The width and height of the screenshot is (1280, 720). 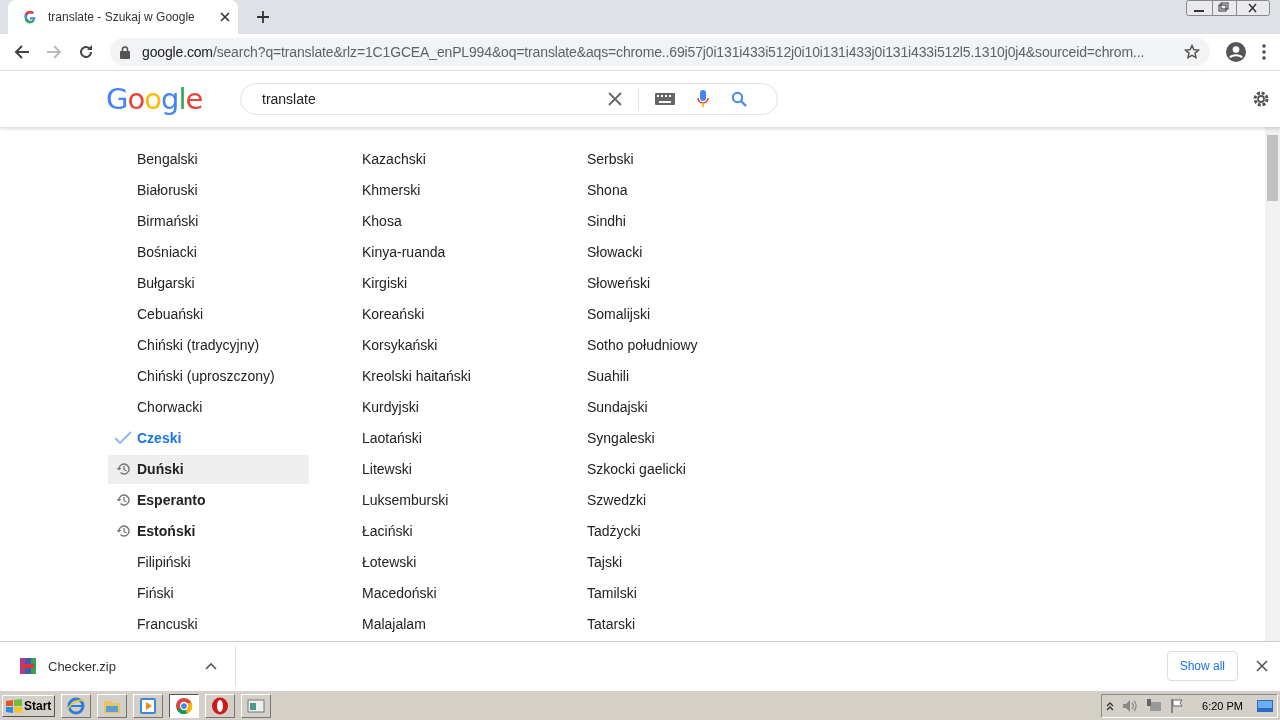 I want to click on language-option: Malajalam, so click(x=433, y=624).